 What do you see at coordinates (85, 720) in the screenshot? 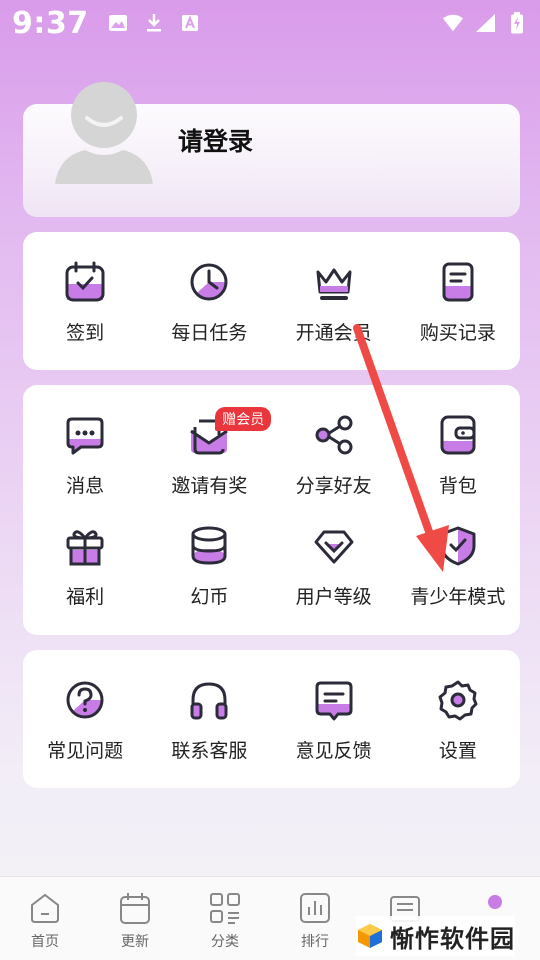
I see `faq-button: 常见问题` at bounding box center [85, 720].